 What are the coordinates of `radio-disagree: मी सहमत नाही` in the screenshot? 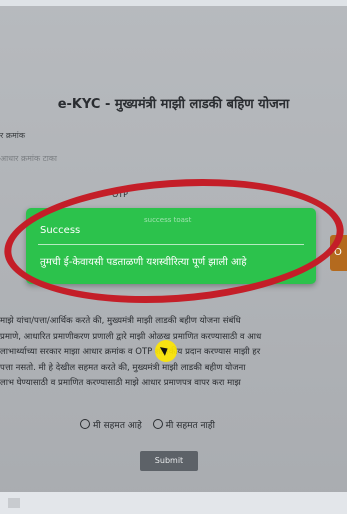 It's located at (183, 424).